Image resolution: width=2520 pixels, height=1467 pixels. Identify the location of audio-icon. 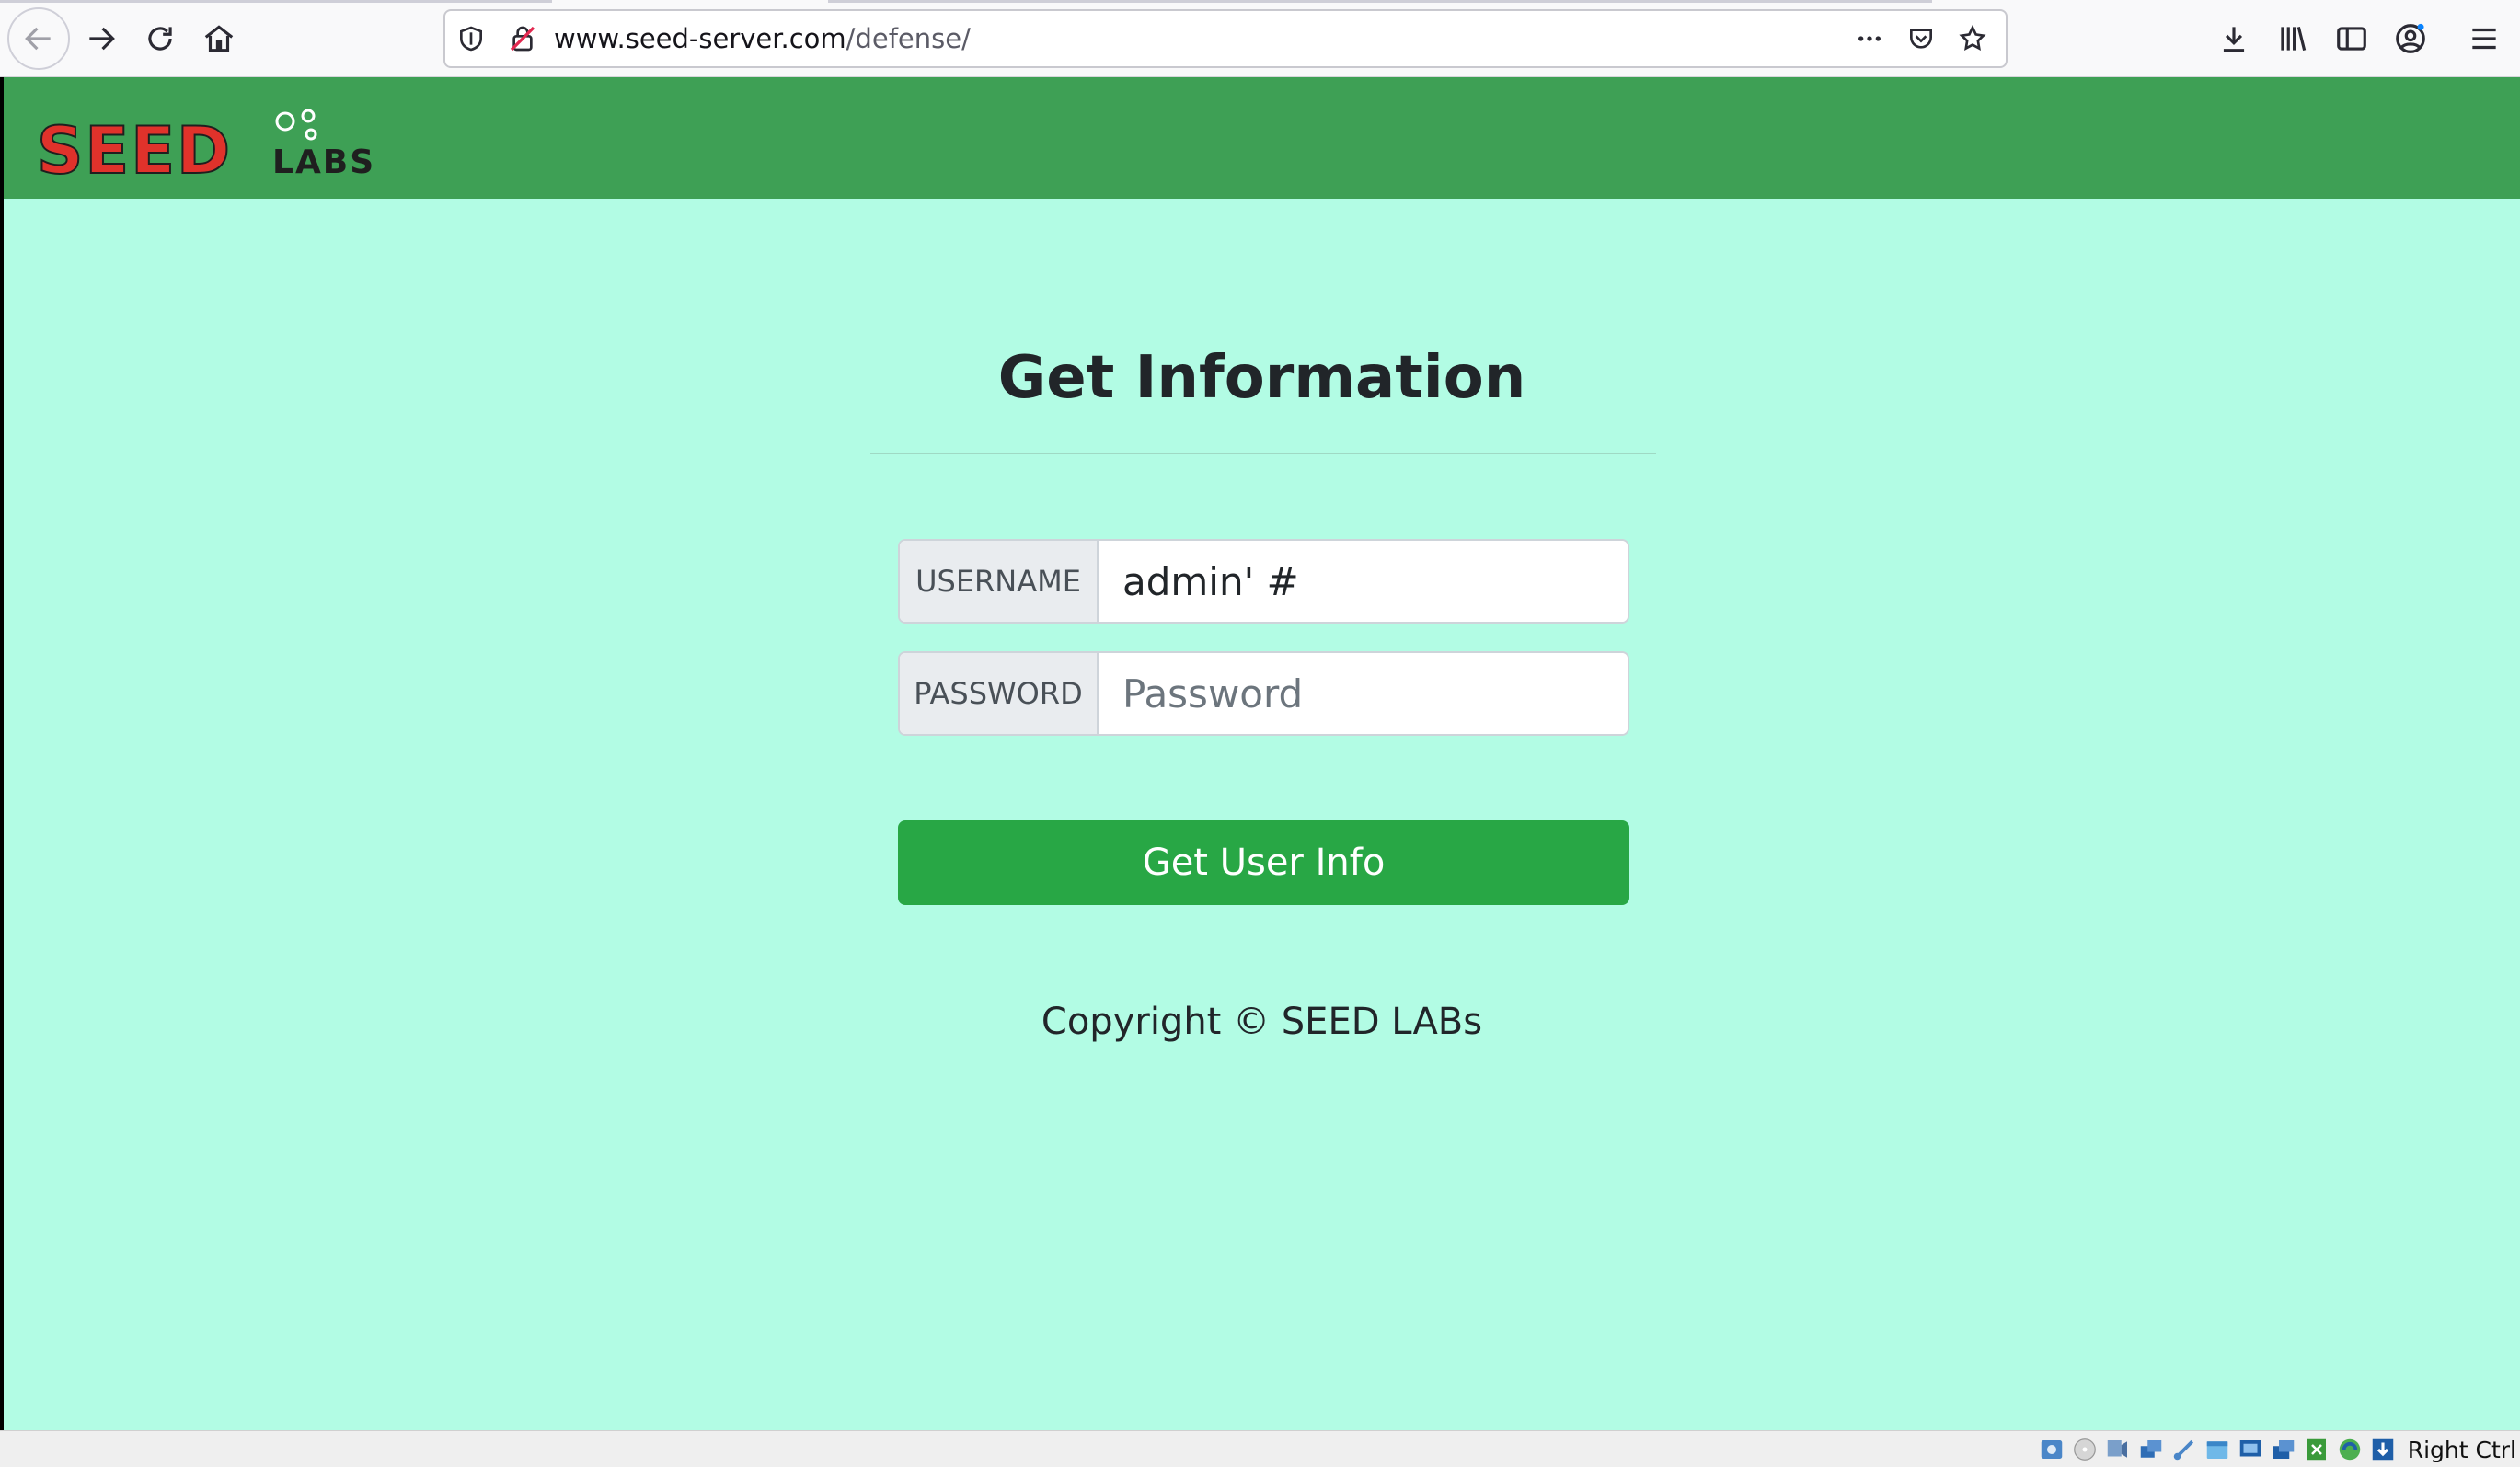
(2118, 1449).